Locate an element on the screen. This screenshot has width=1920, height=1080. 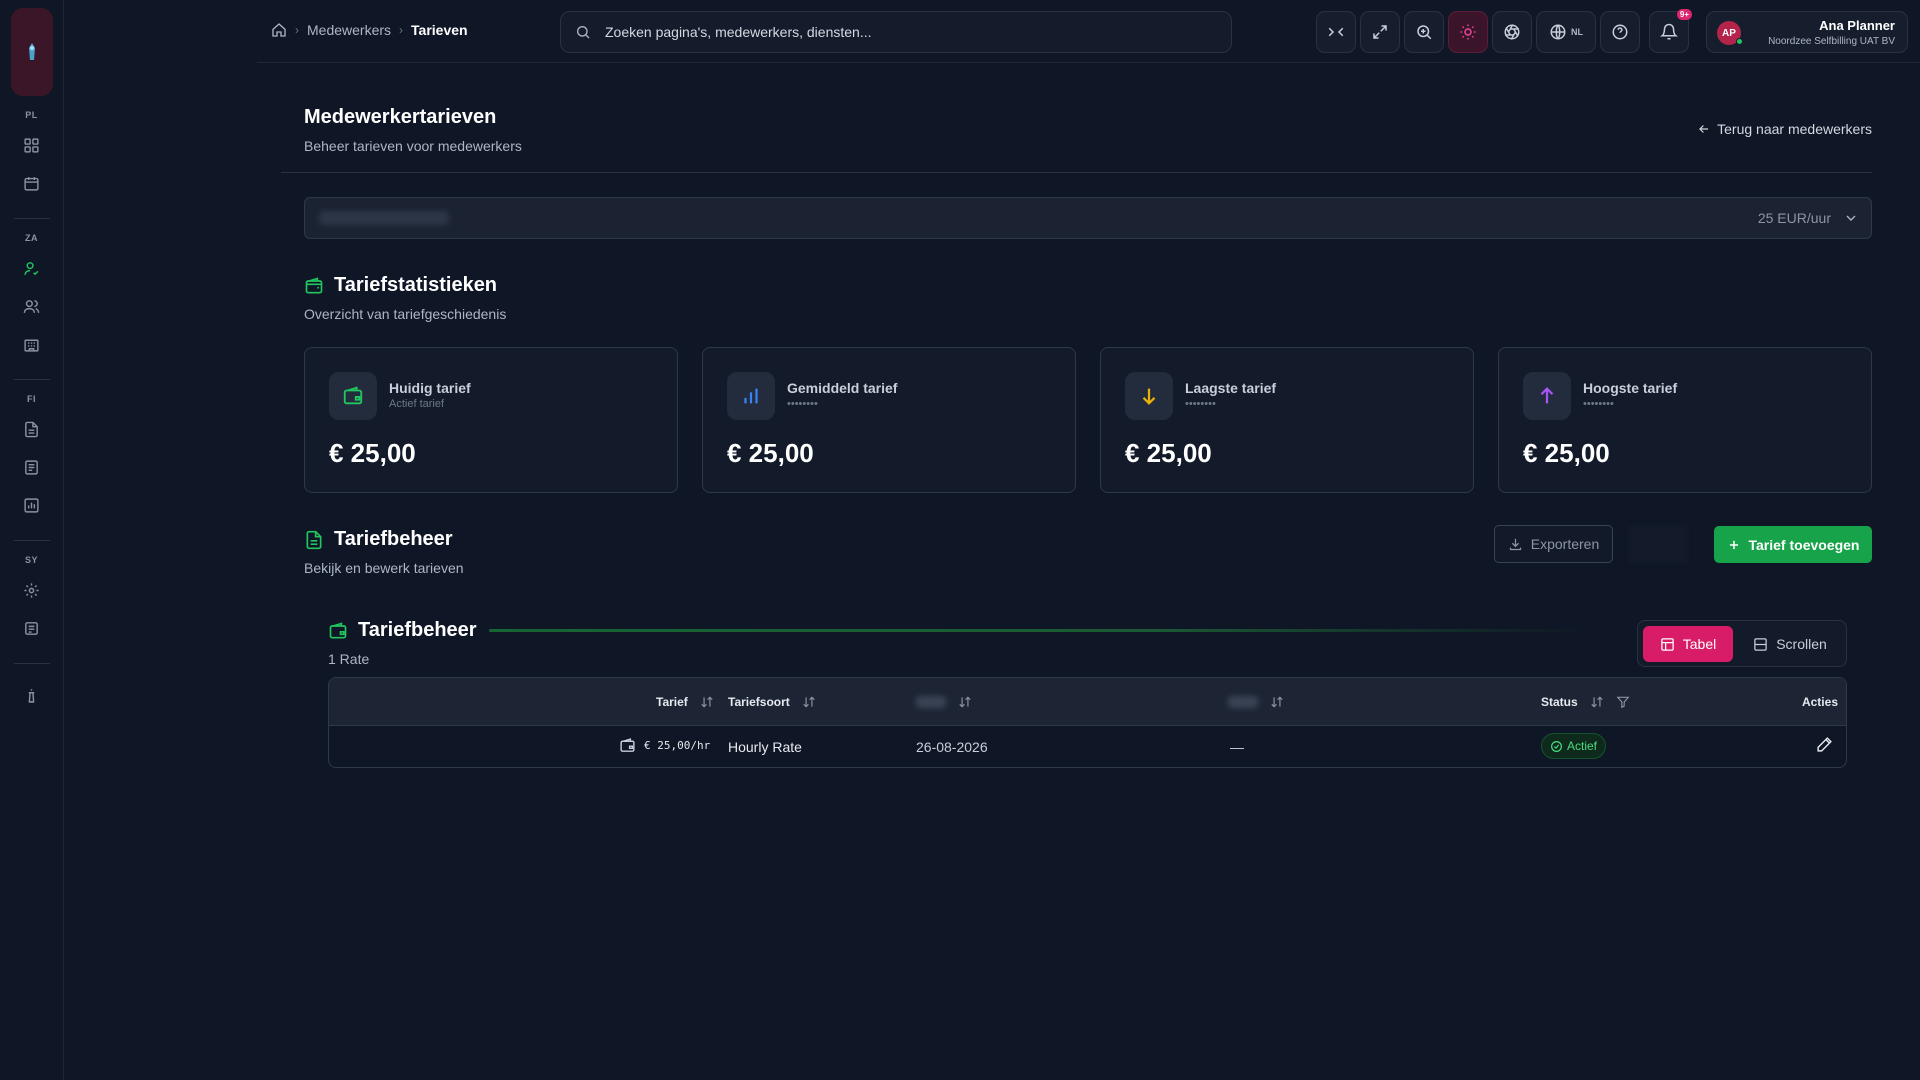
arrow-down-icon is located at coordinates (1149, 396).